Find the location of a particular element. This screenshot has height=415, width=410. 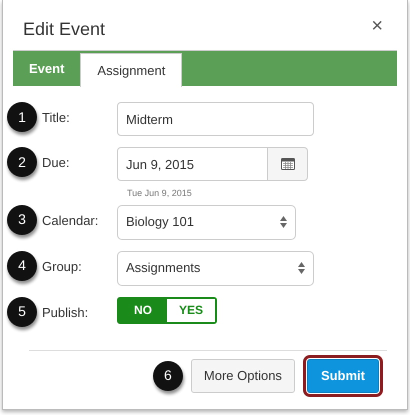

select-value: Biology 101 is located at coordinates (160, 222).